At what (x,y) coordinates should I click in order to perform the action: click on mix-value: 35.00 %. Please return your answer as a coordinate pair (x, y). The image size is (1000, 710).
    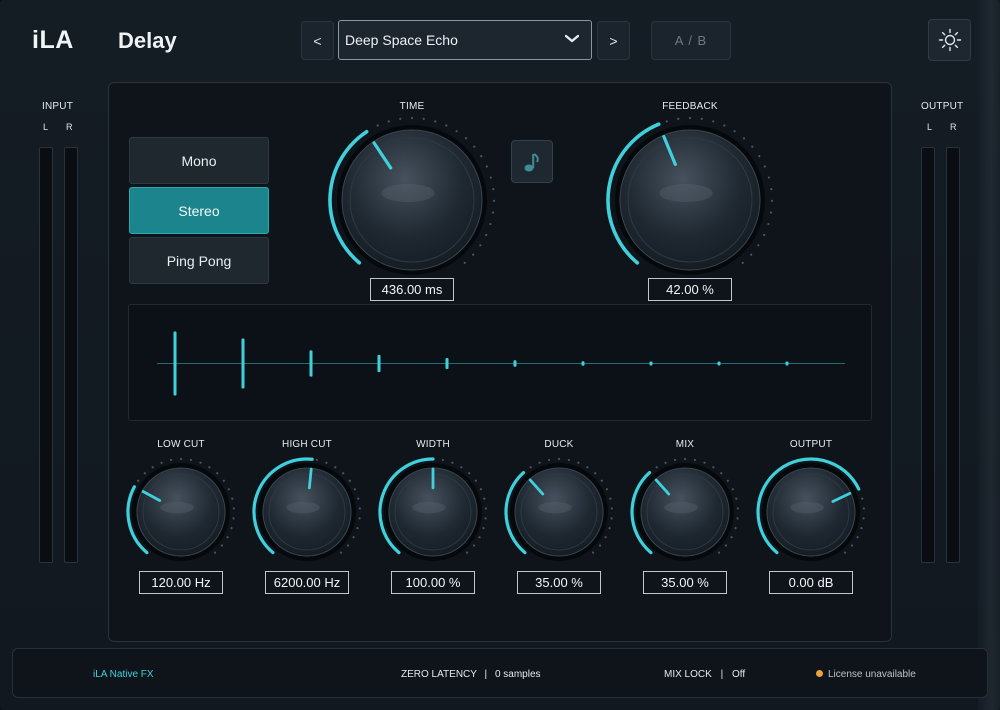
    Looking at the image, I should click on (685, 582).